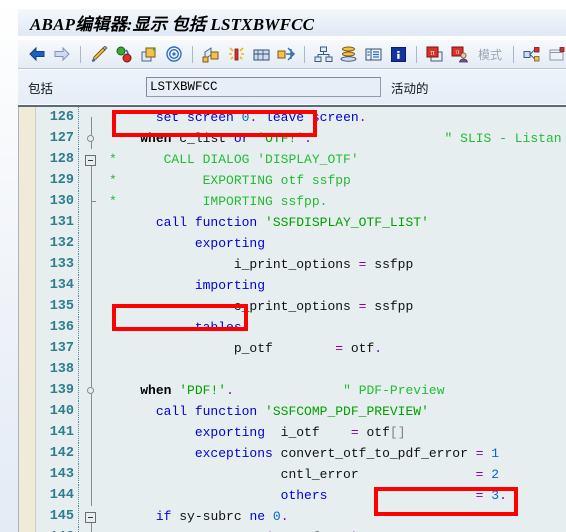 The image size is (566, 532). Describe the element at coordinates (323, 54) in the screenshot. I see `object-list-icon` at that location.